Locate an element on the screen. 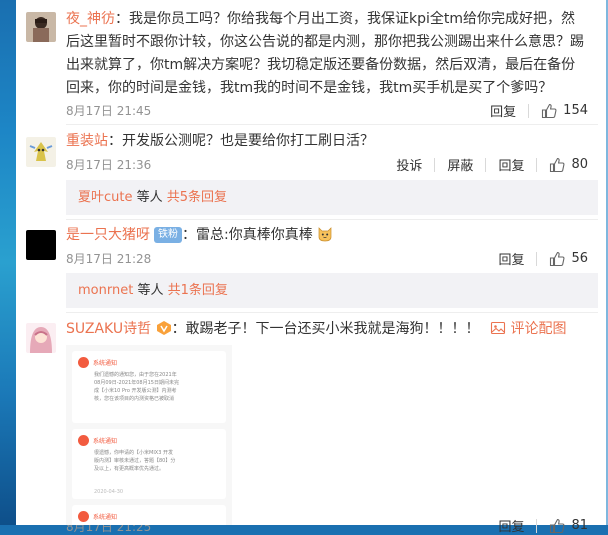 The image size is (608, 535). report-button: 投诉 is located at coordinates (409, 164).